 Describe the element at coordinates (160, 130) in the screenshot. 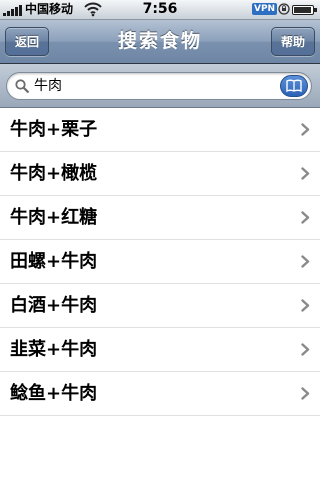

I see `list-item: 牛肉+栗子` at that location.